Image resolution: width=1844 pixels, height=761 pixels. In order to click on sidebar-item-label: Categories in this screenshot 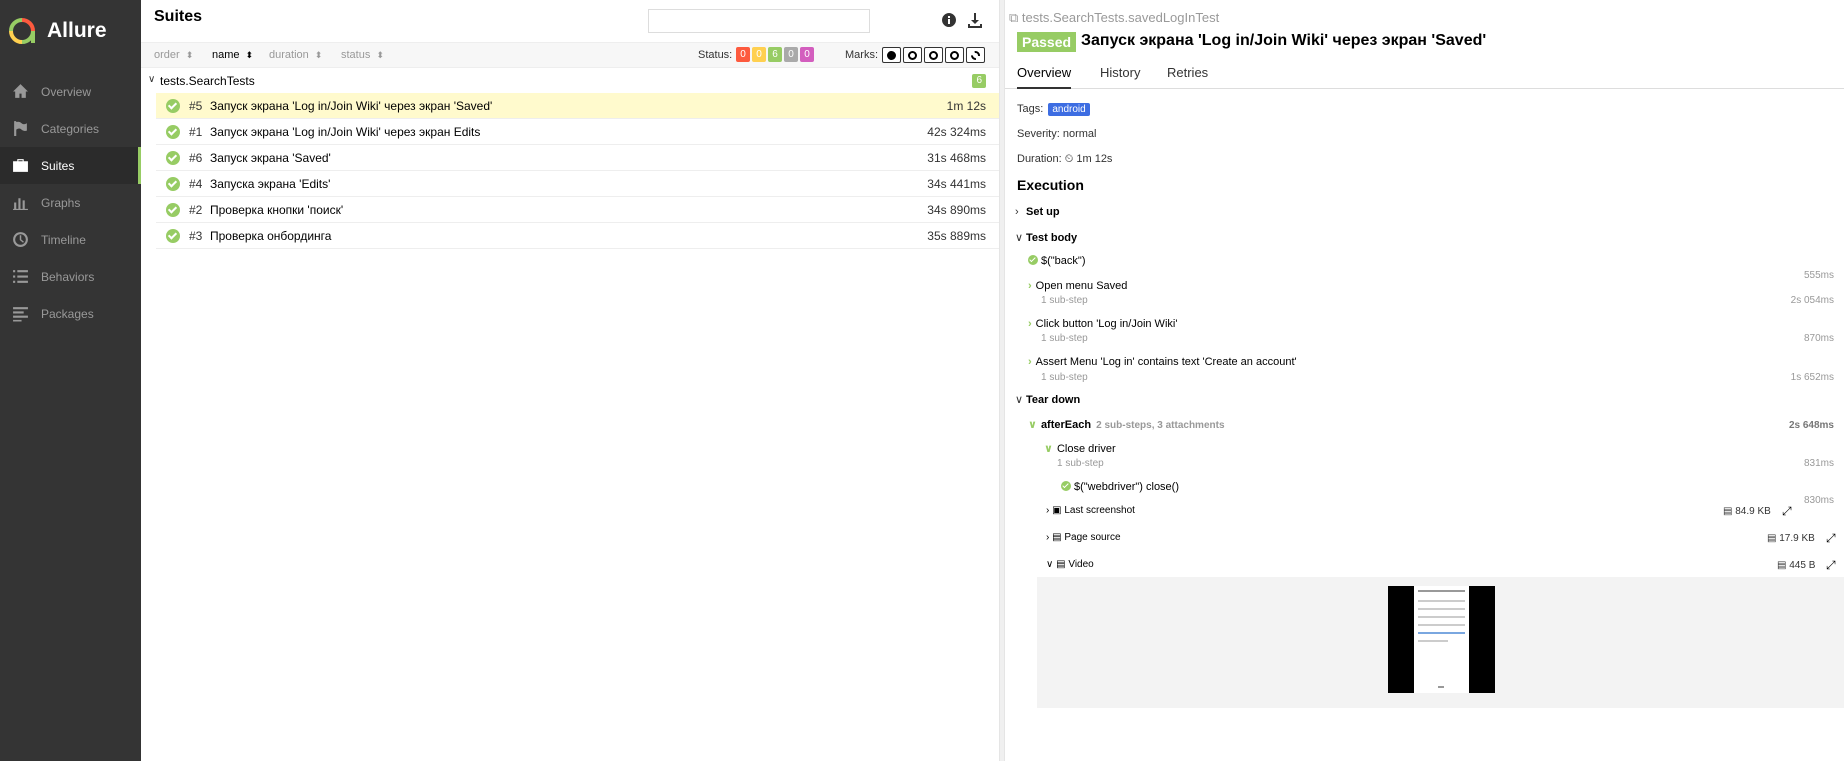, I will do `click(70, 128)`.